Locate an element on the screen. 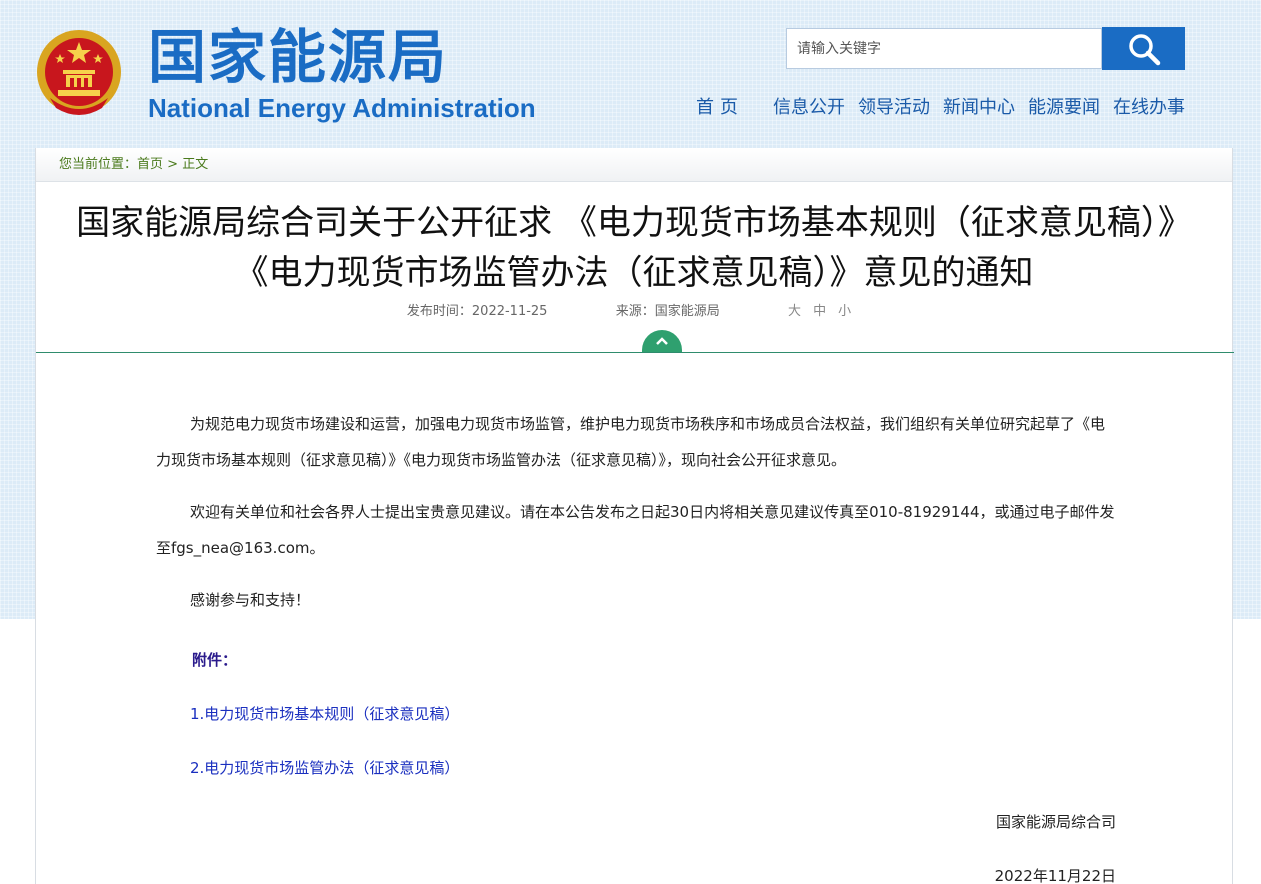 This screenshot has height=884, width=1261. article-source: 来源：国家能源局 is located at coordinates (667, 311).